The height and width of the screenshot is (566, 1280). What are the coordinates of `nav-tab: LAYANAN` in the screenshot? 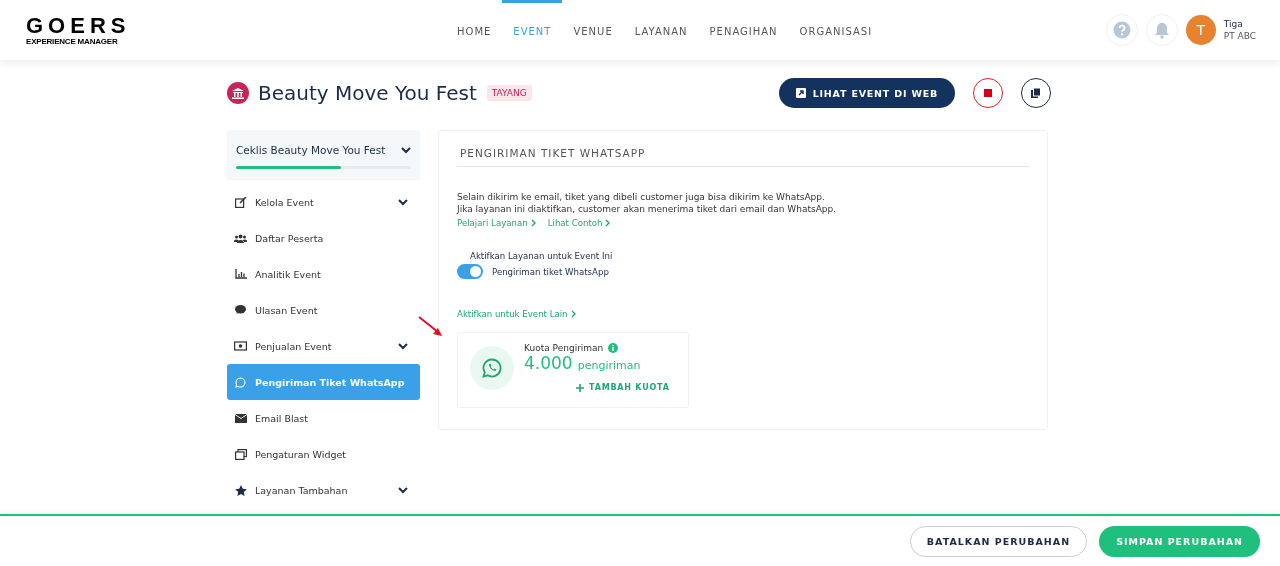 It's located at (661, 30).